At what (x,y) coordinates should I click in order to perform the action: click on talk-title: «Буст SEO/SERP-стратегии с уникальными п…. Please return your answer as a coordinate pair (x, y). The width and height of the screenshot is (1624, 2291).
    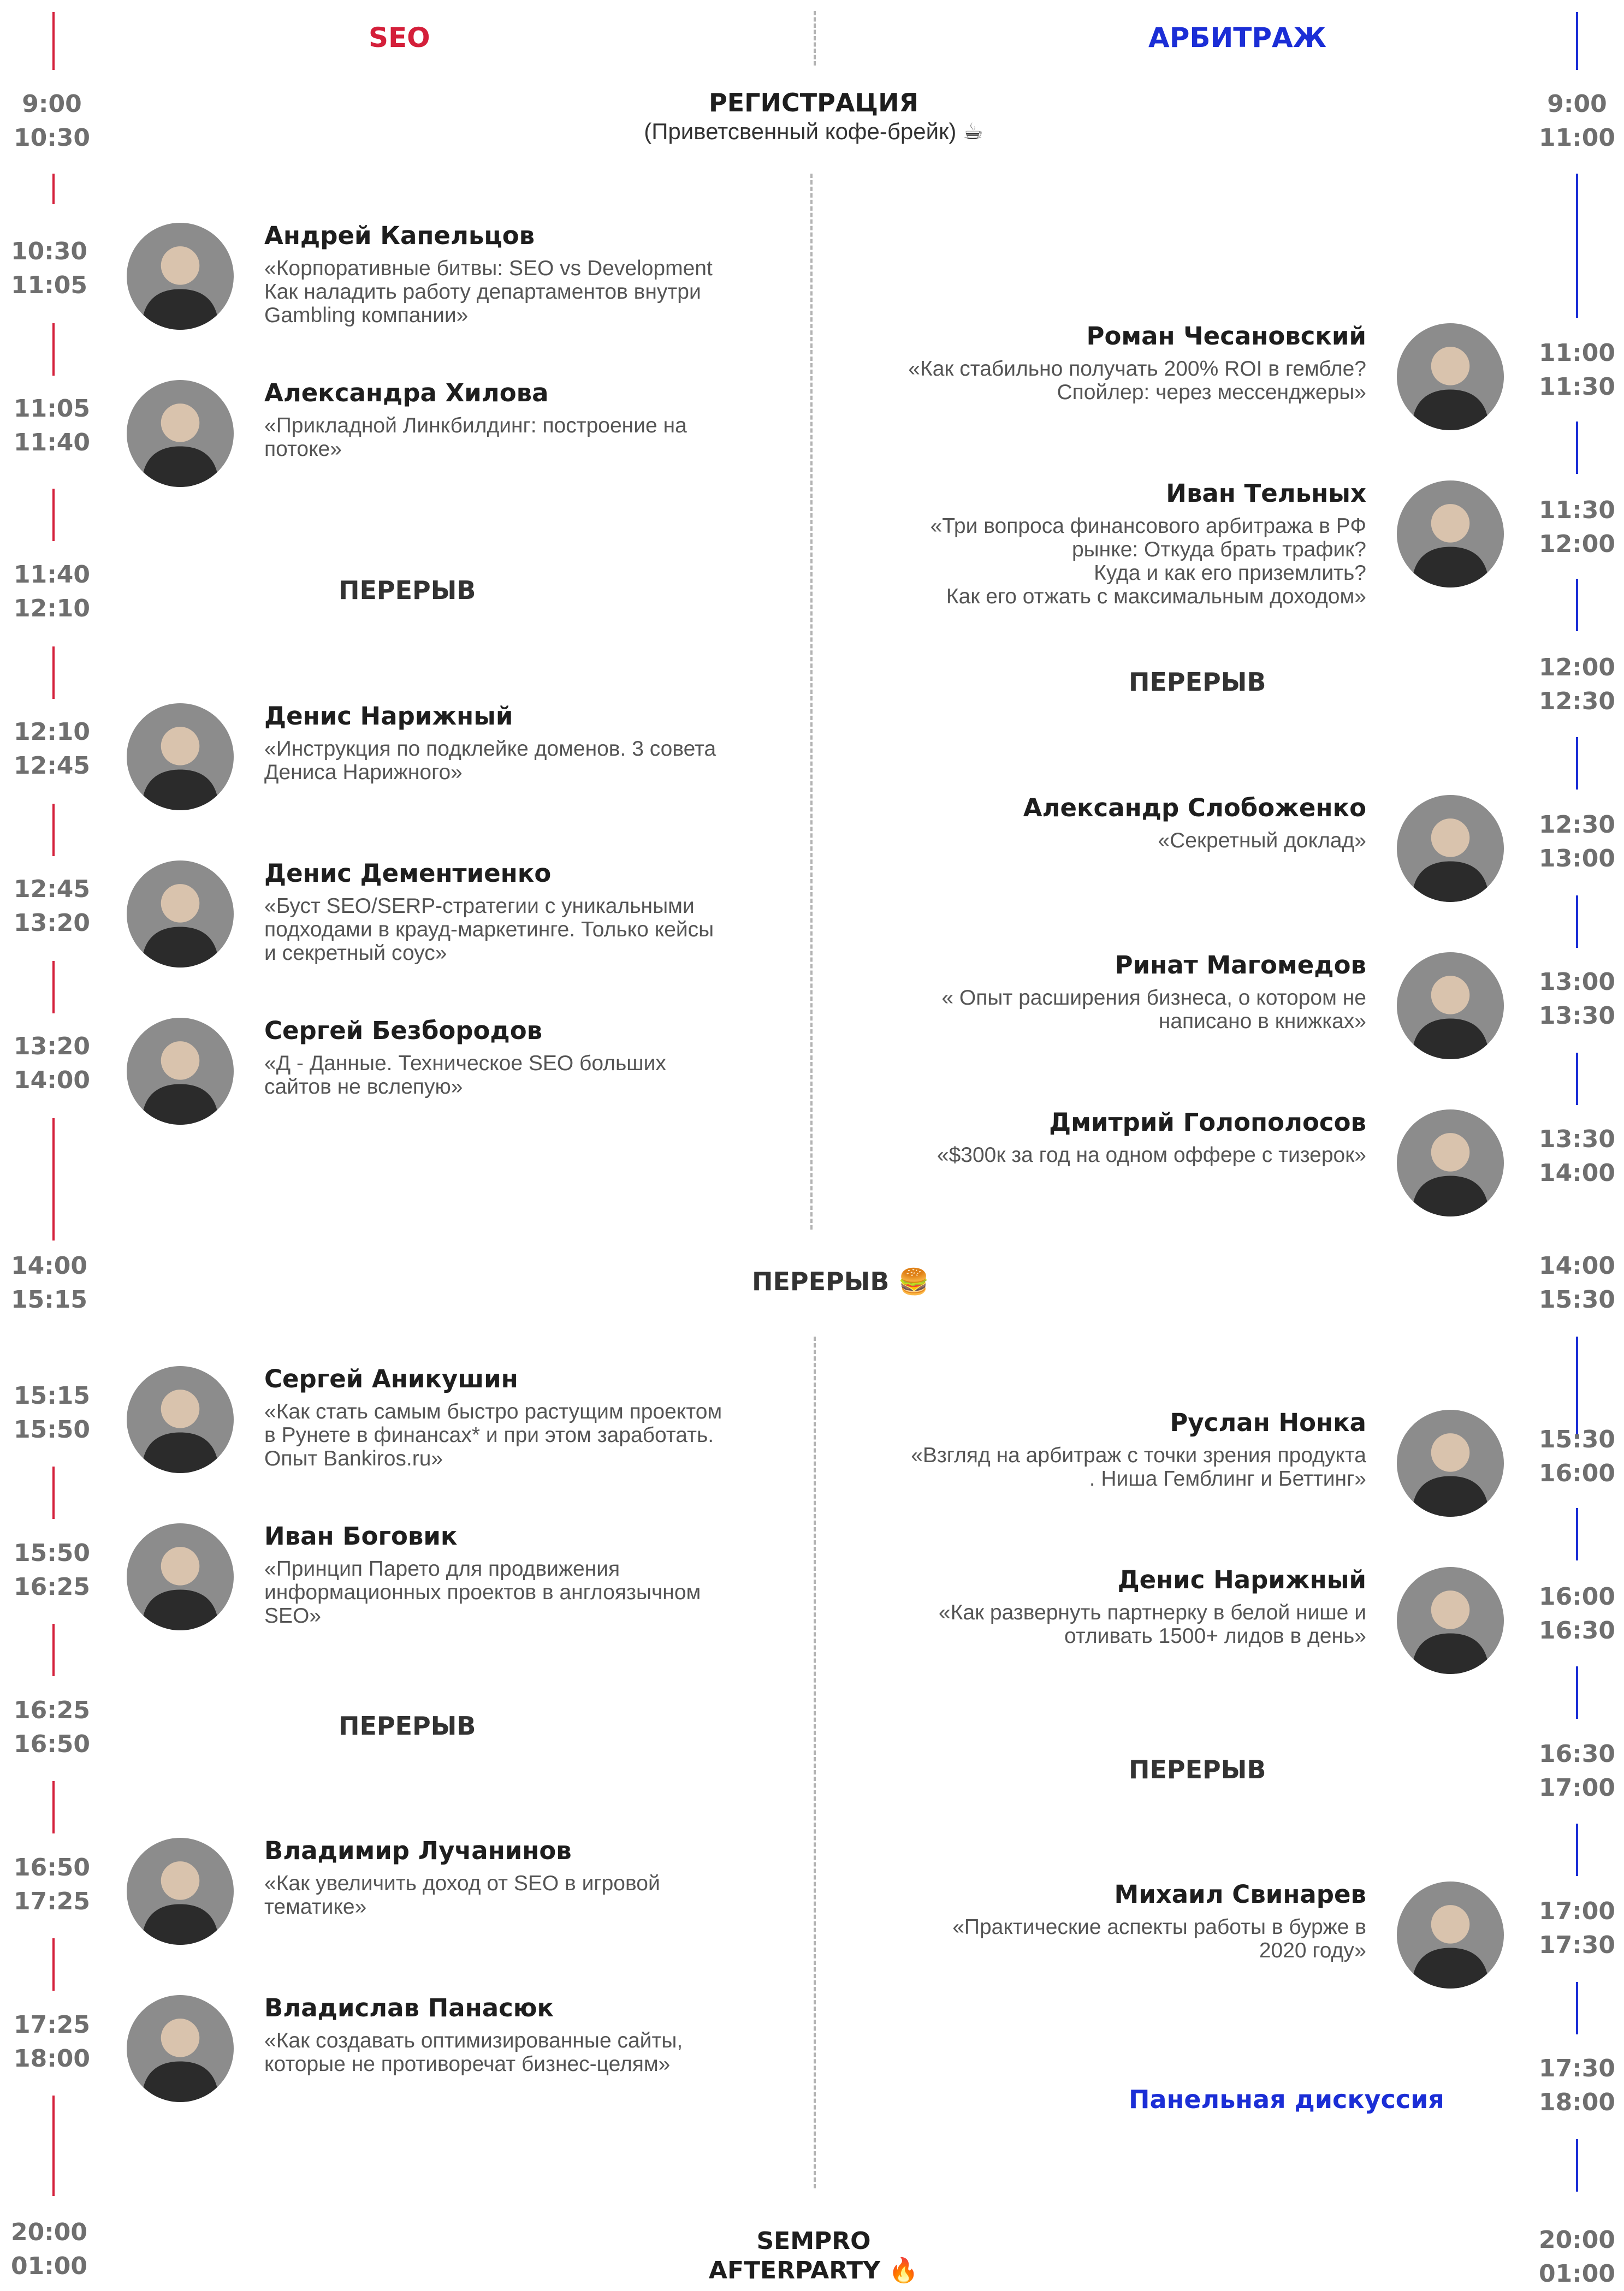
    Looking at the image, I should click on (489, 929).